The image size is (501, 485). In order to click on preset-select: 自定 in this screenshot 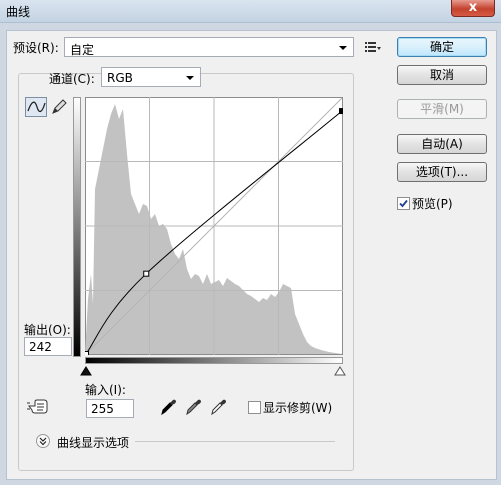, I will do `click(209, 47)`.